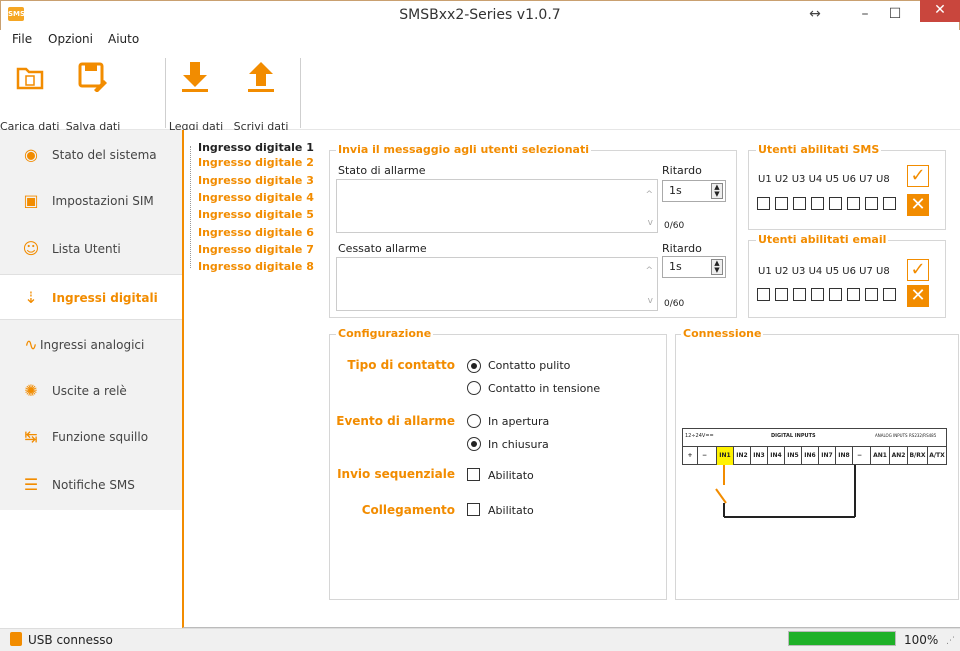 This screenshot has height=651, width=960. What do you see at coordinates (256, 266) in the screenshot?
I see `tree-item-input-8: Ingresso digitale 8` at bounding box center [256, 266].